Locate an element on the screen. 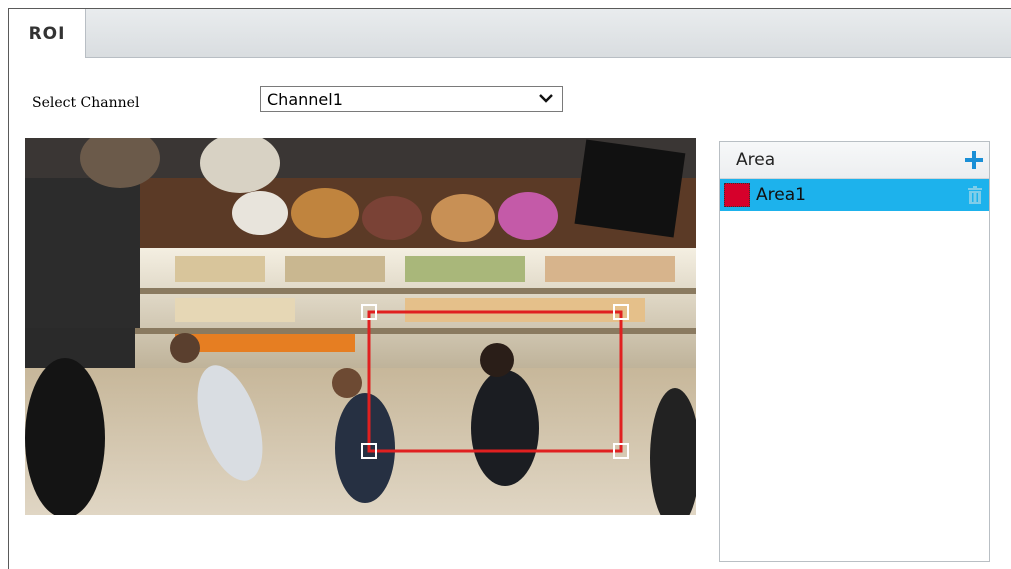  tab-roi: ROI is located at coordinates (47, 33).